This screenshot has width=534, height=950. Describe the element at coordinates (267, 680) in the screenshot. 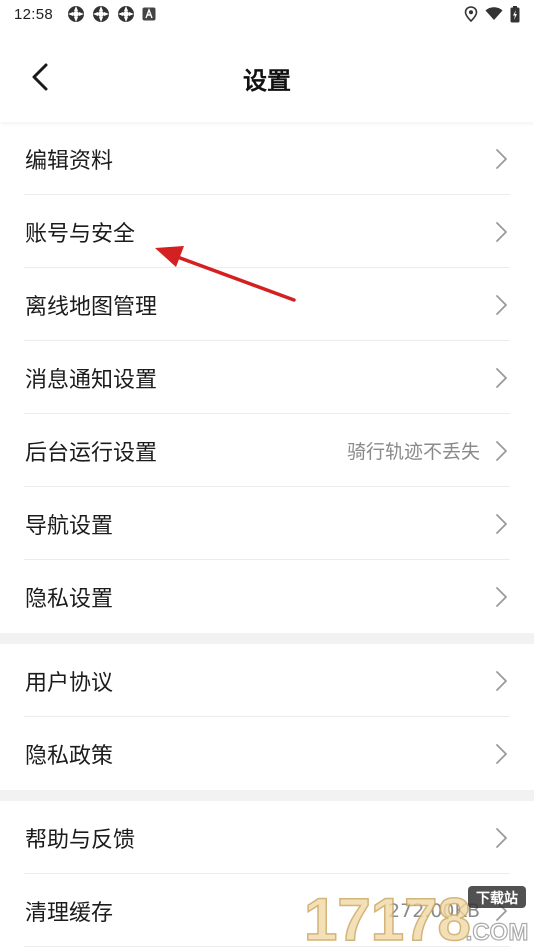

I see `setting-row-user-agreement: 用户协议` at that location.